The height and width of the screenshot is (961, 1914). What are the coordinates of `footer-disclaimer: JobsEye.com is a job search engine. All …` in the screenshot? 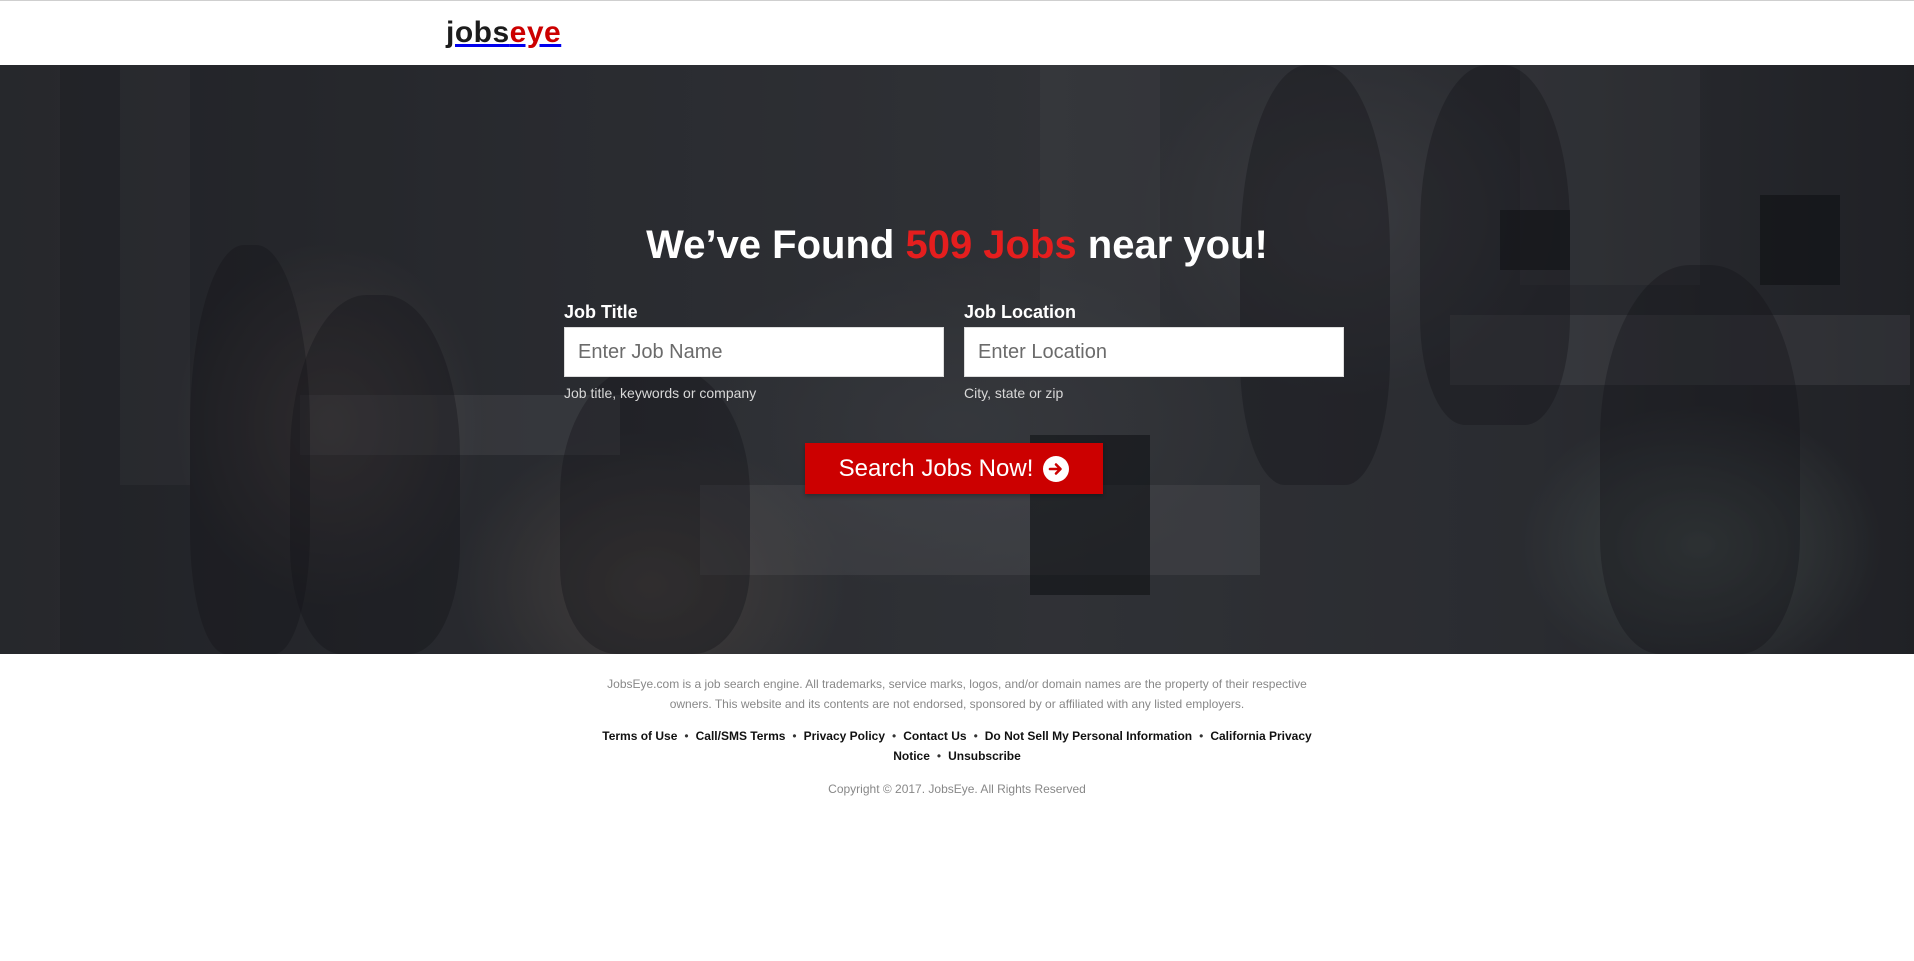 It's located at (957, 694).